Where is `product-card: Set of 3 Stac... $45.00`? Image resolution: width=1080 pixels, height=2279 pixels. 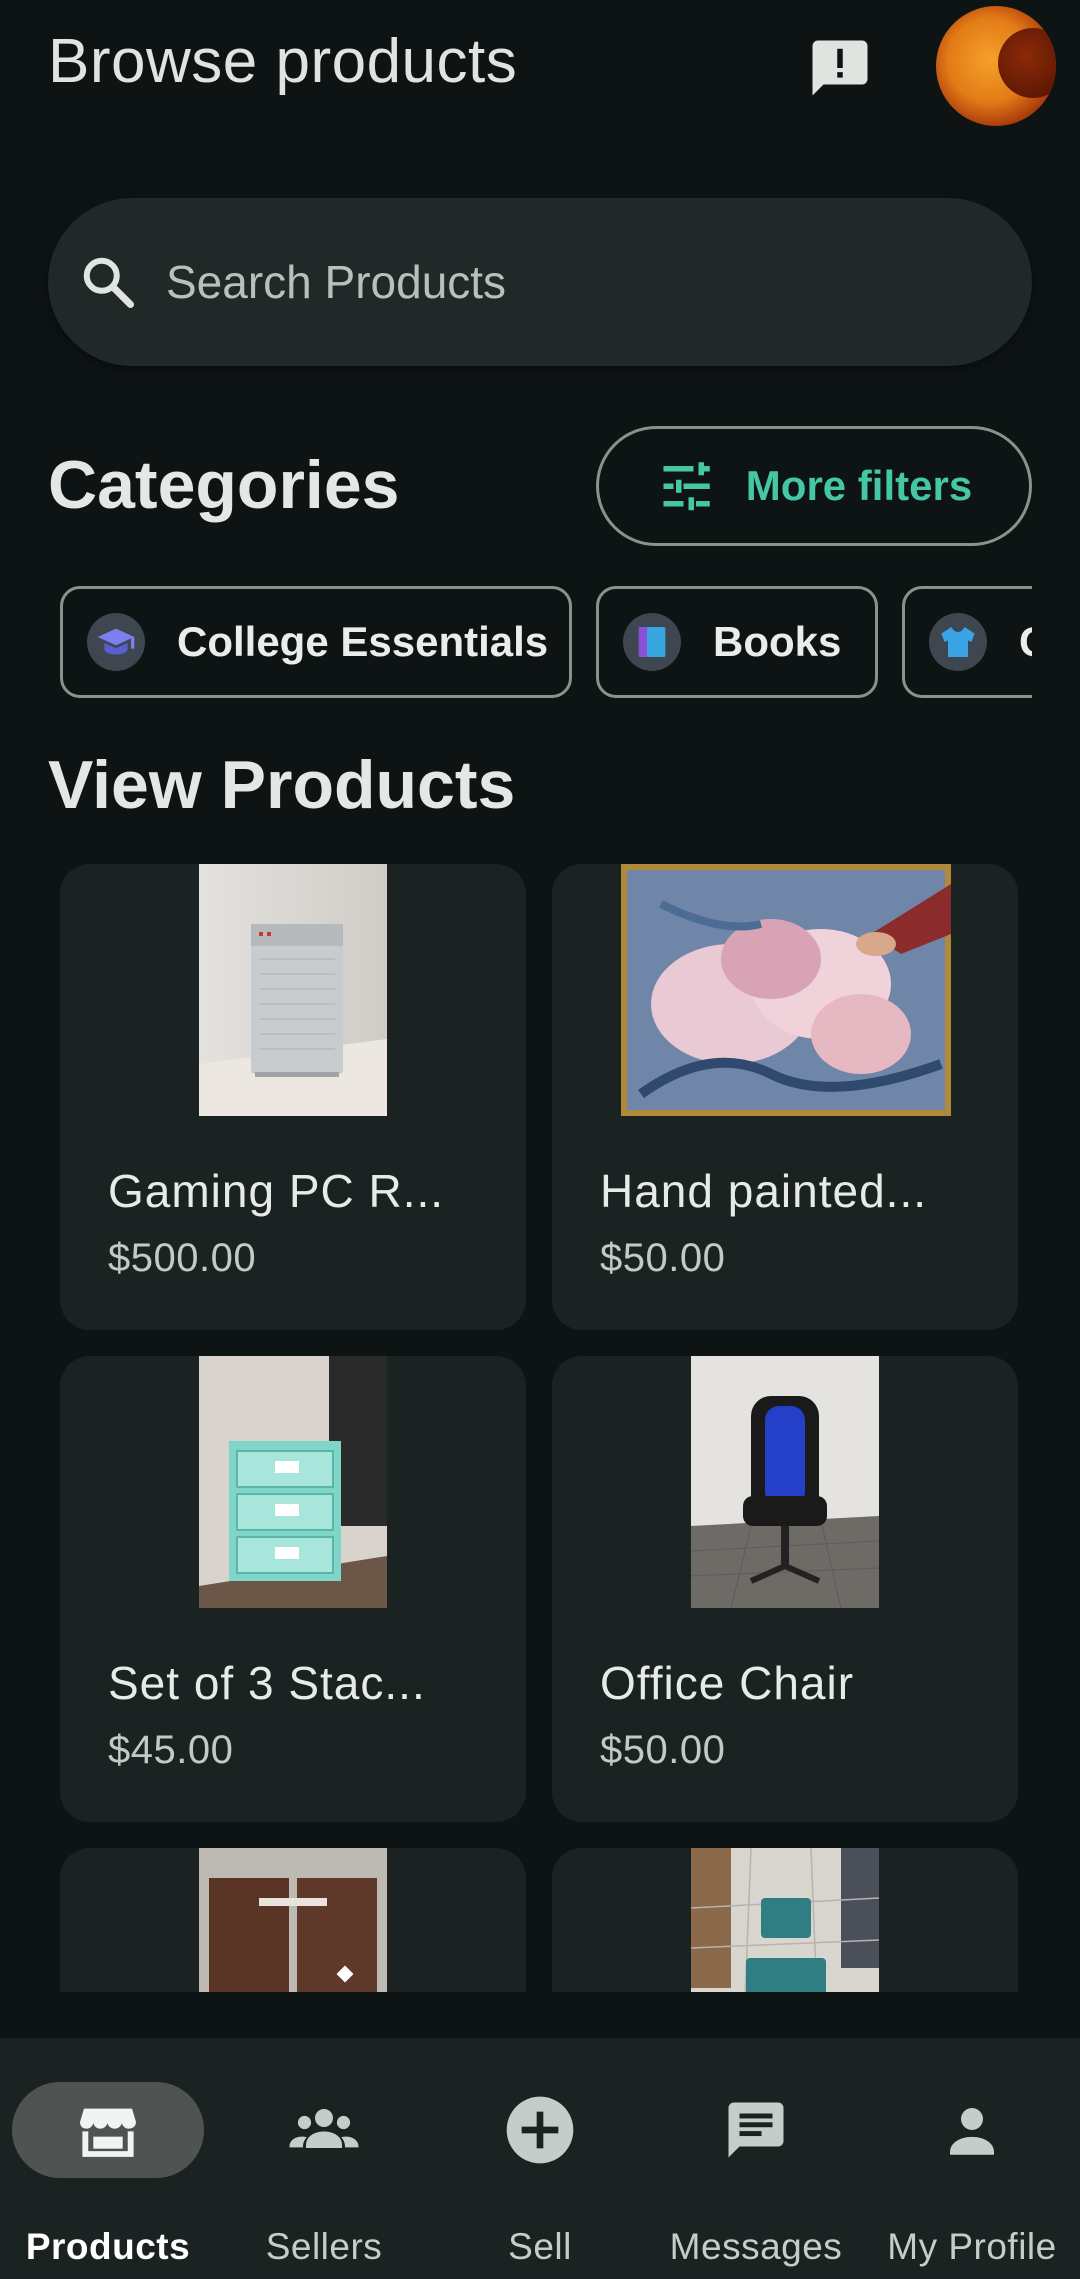
product-card: Set of 3 Stac... $45.00 is located at coordinates (293, 1589).